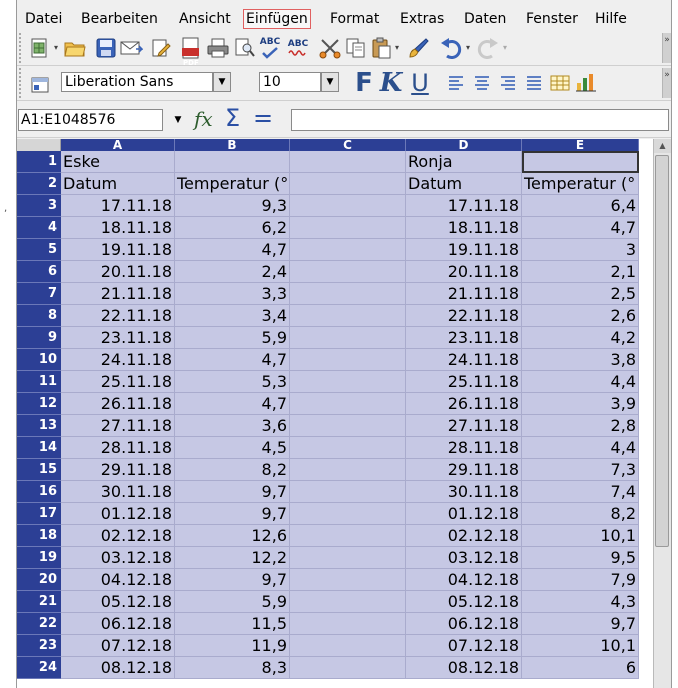  What do you see at coordinates (348, 448) in the screenshot?
I see `cell-c14` at bounding box center [348, 448].